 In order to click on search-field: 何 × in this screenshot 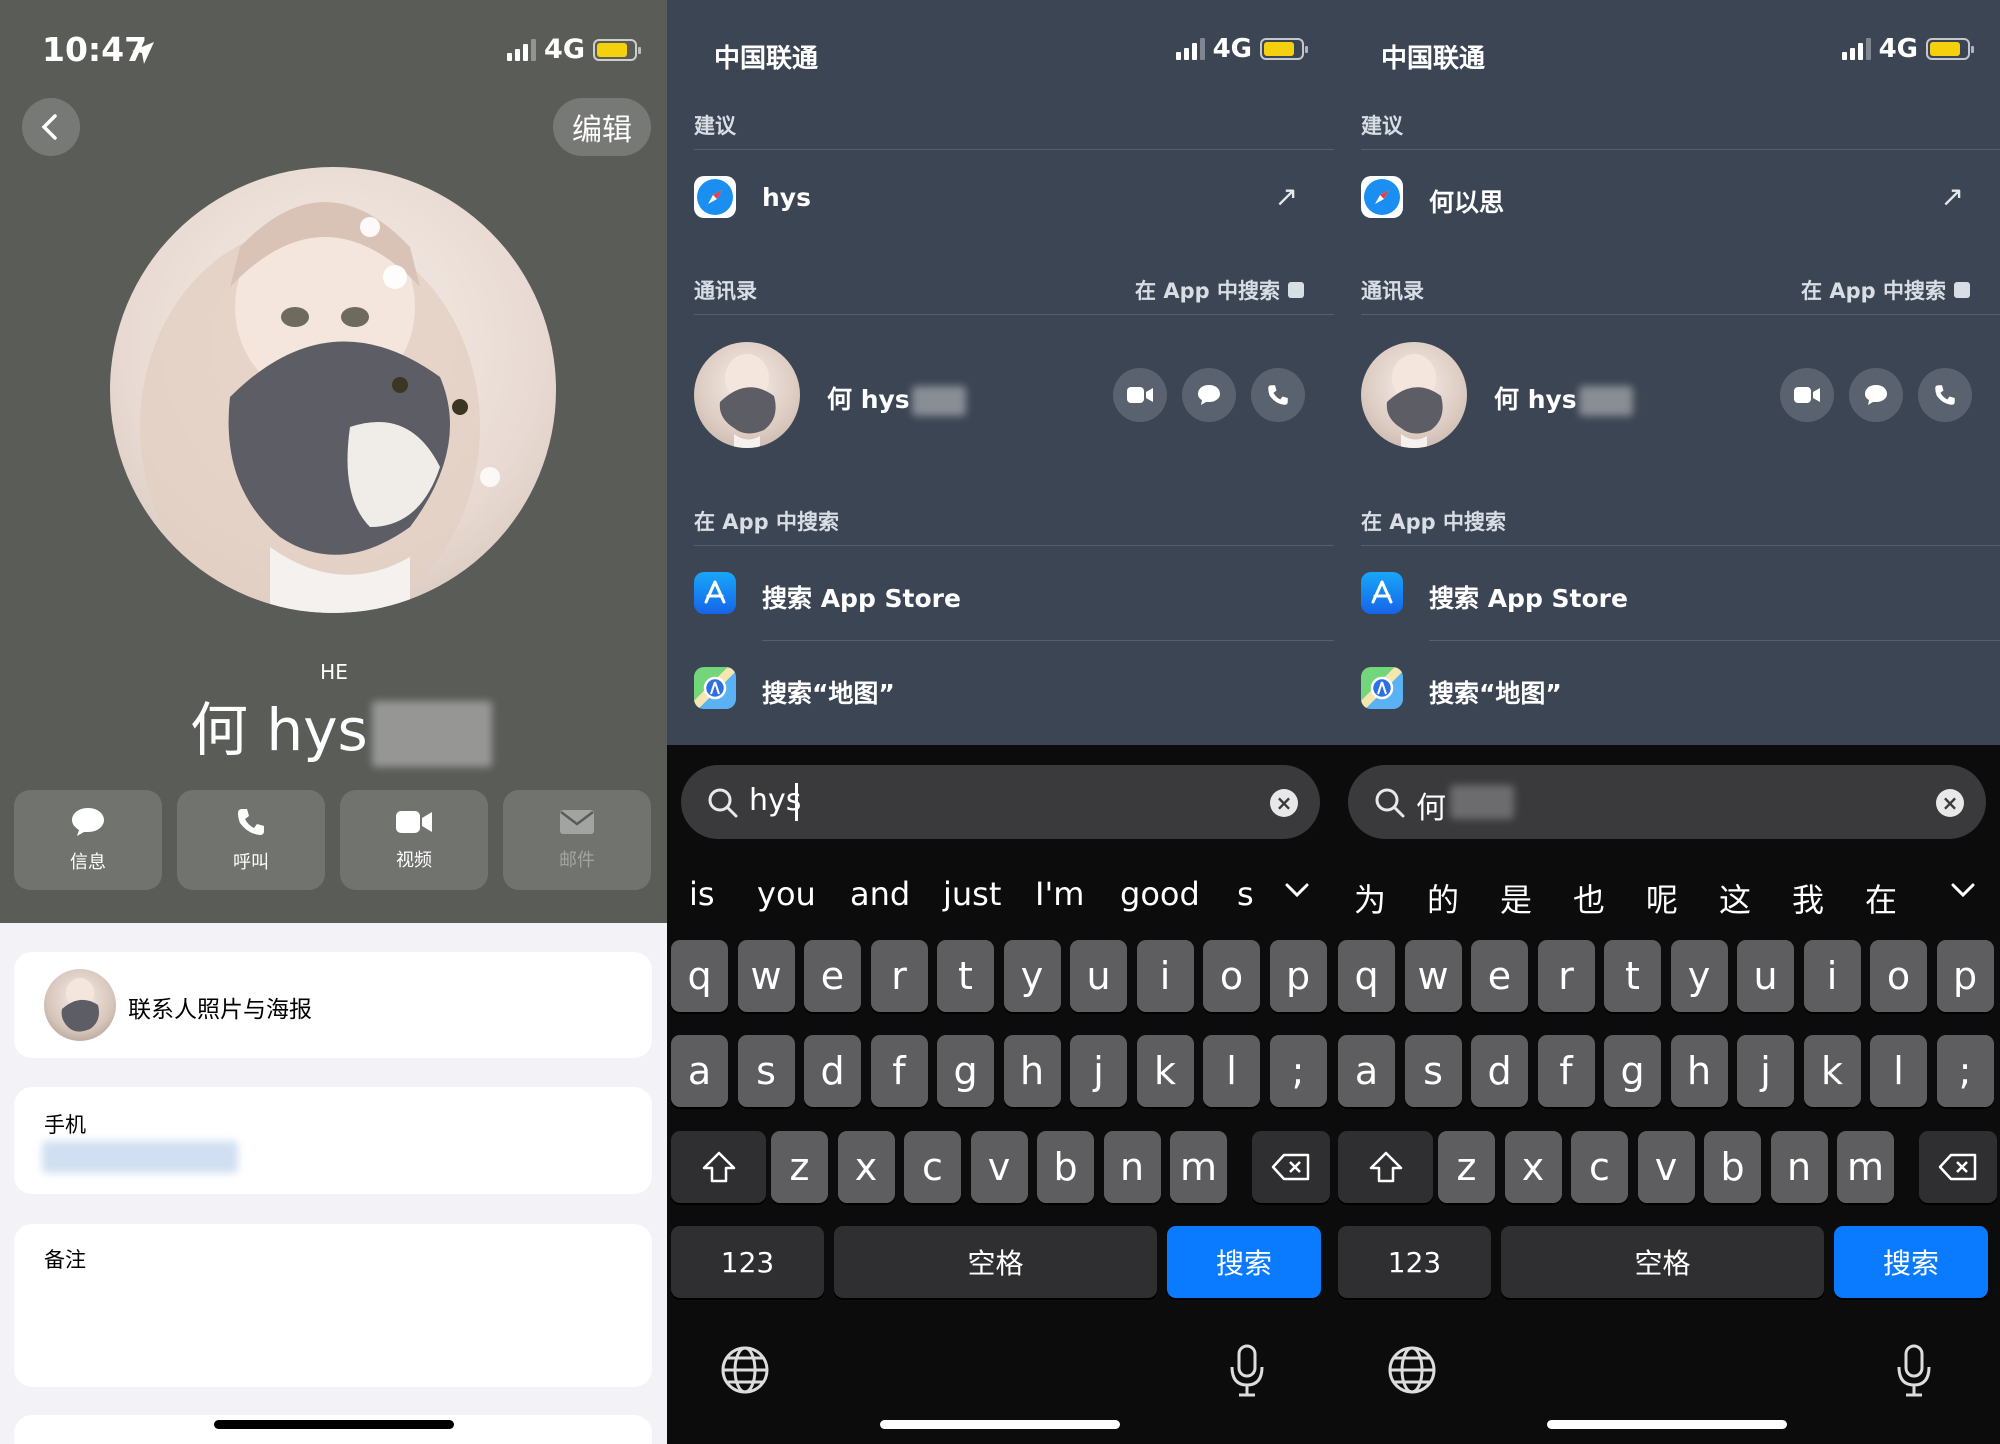, I will do `click(1667, 802)`.